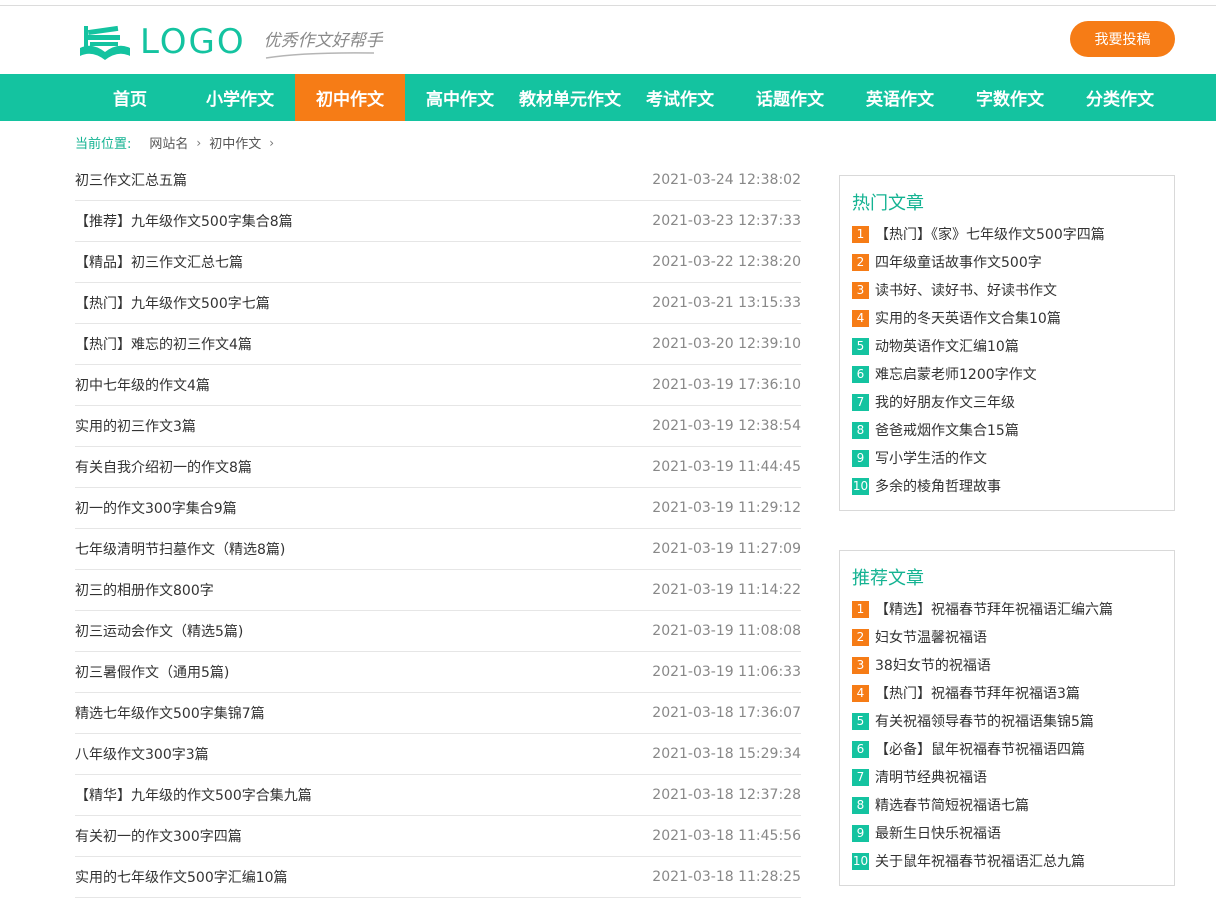 The image size is (1216, 908). I want to click on recommended-item: 4 【热门】祝福春节拜年祝福语3篇, so click(1007, 693).